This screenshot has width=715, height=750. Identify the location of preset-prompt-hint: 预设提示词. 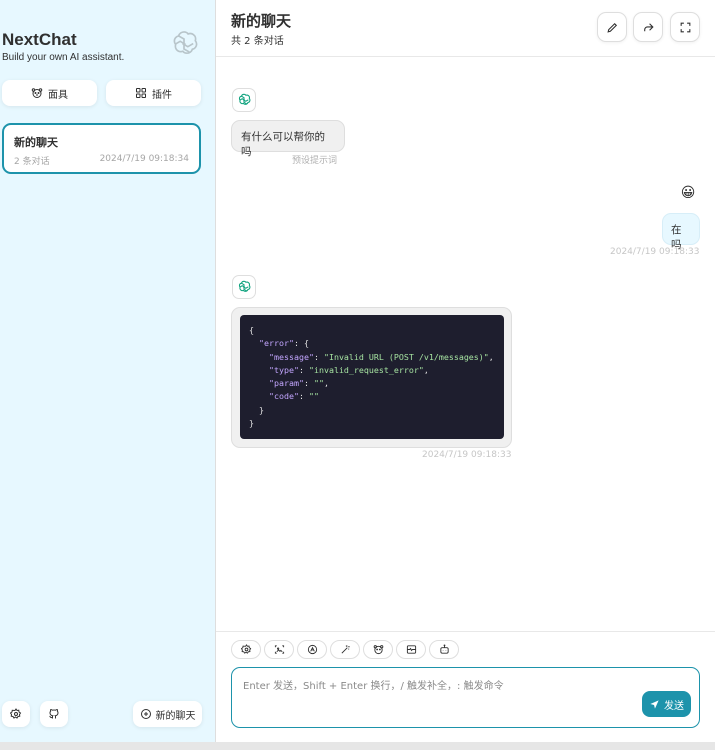
(315, 161).